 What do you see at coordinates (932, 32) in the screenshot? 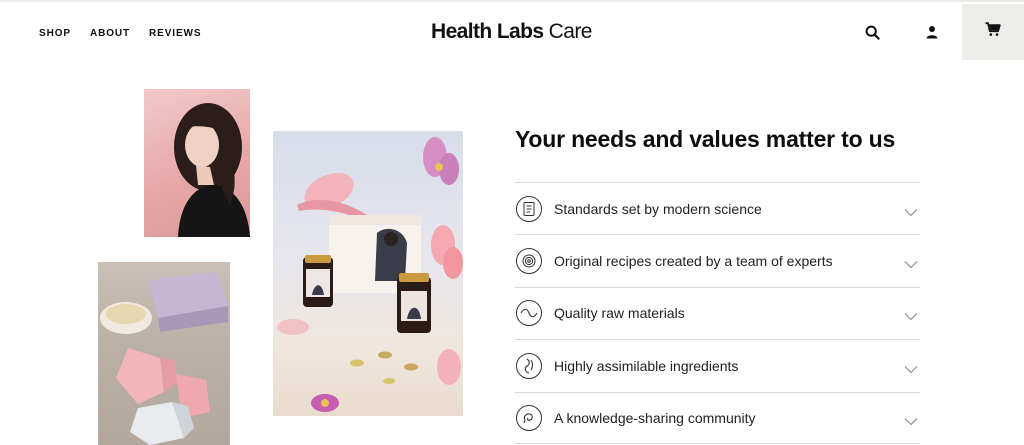
I see `user-icon` at bounding box center [932, 32].